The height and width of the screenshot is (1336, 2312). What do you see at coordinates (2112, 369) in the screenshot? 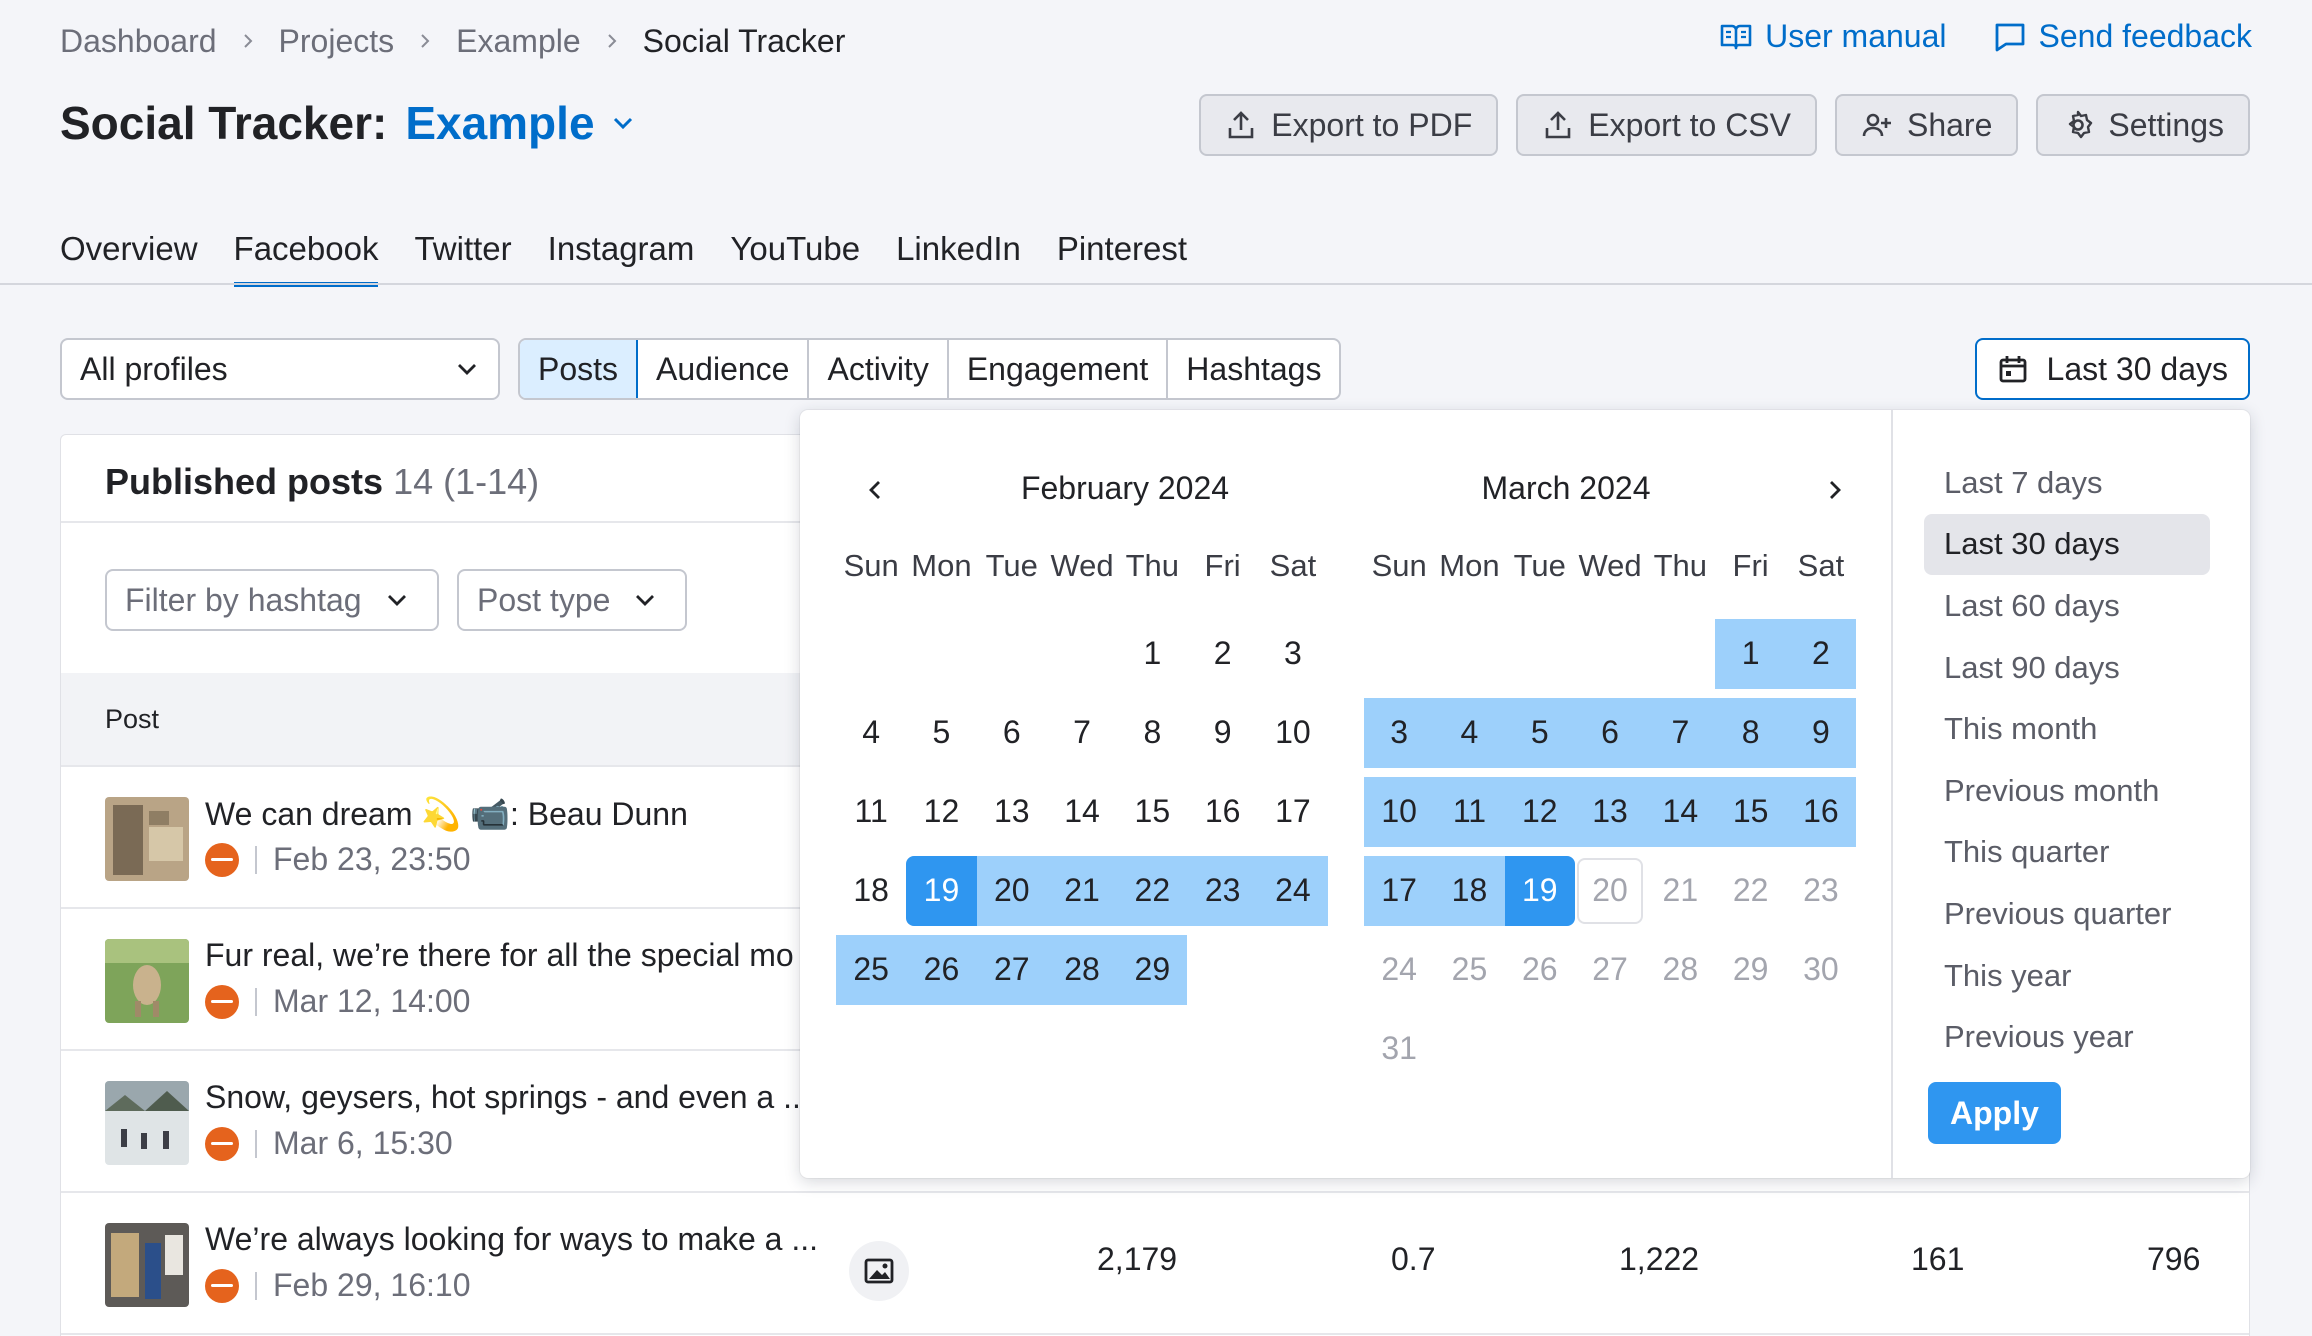
I see `date-range-button: Last 30 days` at bounding box center [2112, 369].